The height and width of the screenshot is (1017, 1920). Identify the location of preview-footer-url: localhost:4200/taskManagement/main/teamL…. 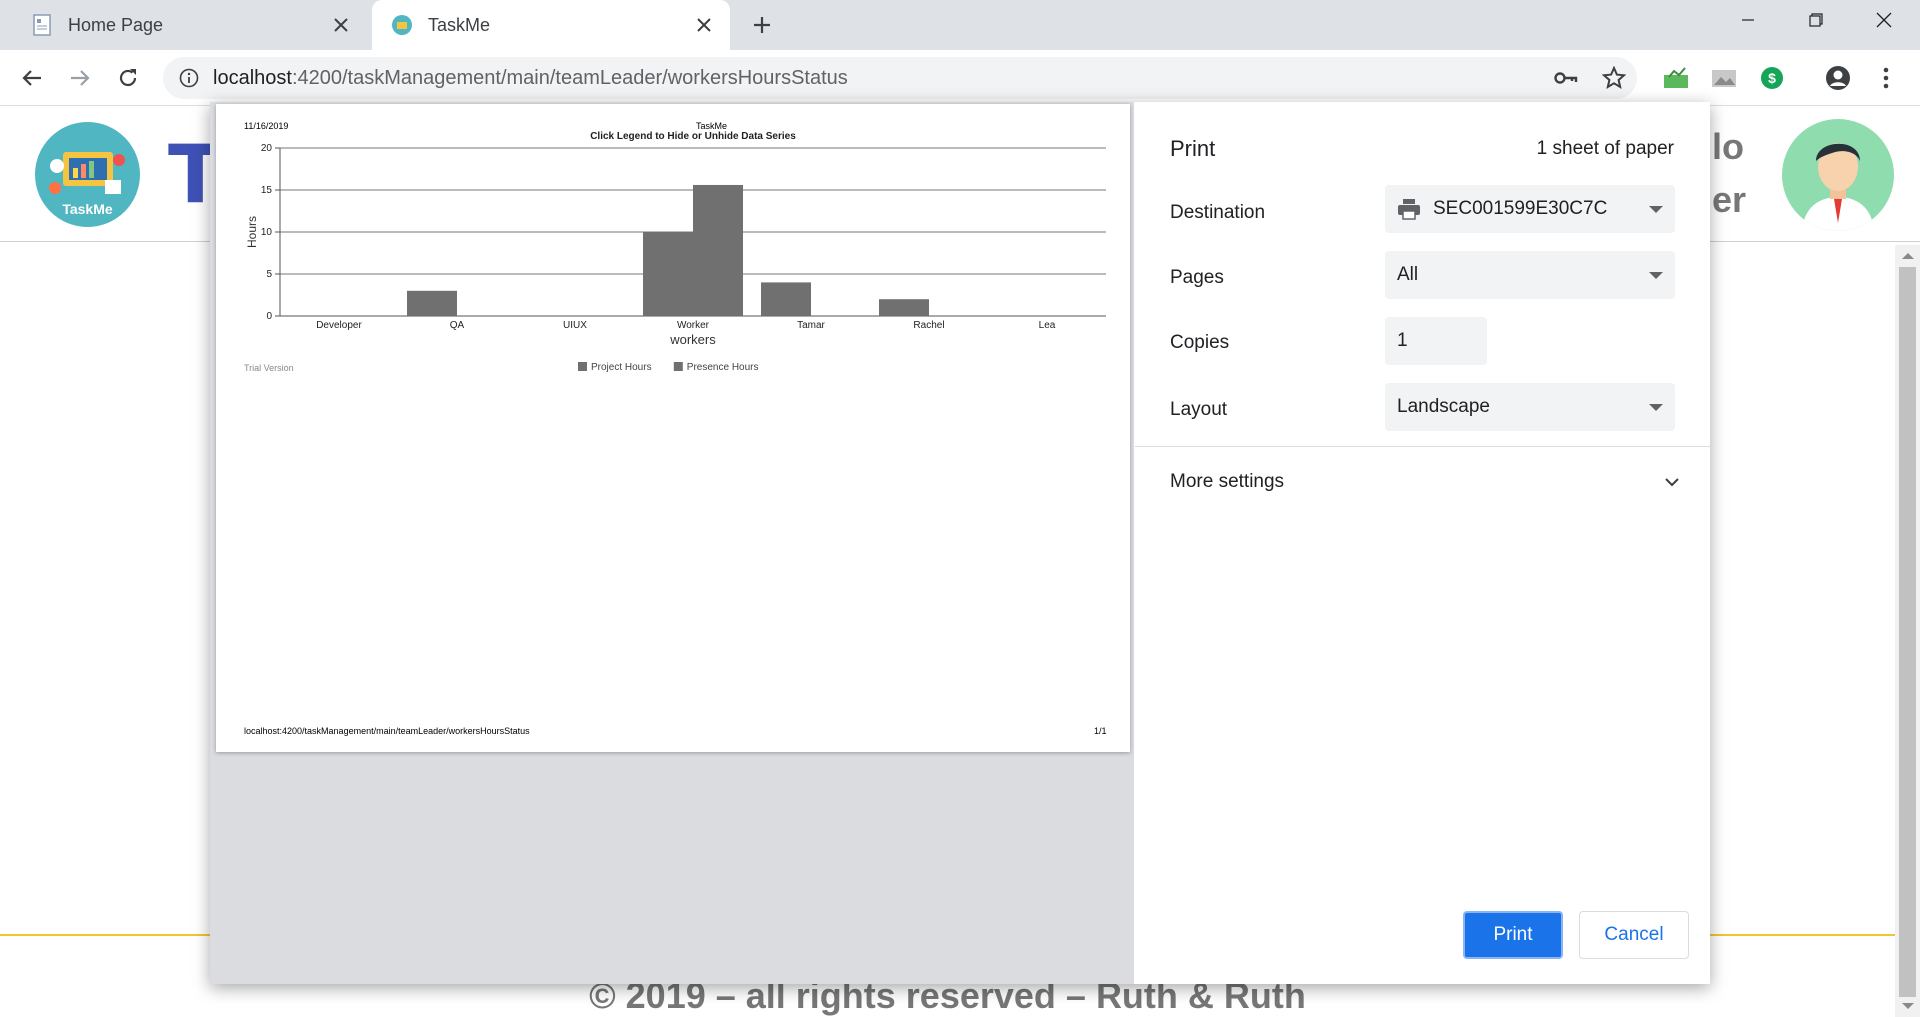
(387, 731).